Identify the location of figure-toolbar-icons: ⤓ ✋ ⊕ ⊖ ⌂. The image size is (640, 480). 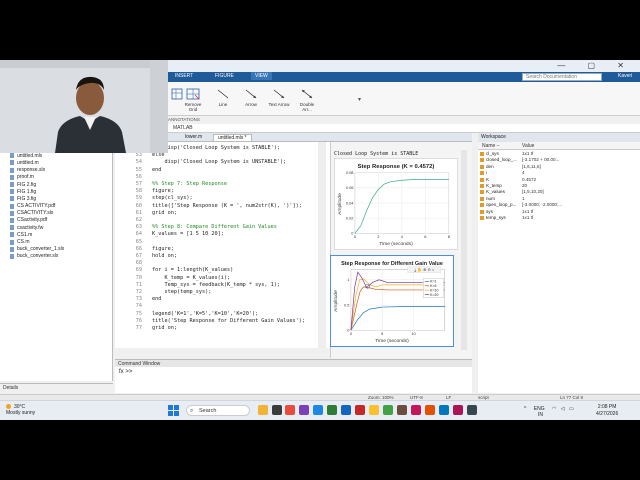
(424, 269).